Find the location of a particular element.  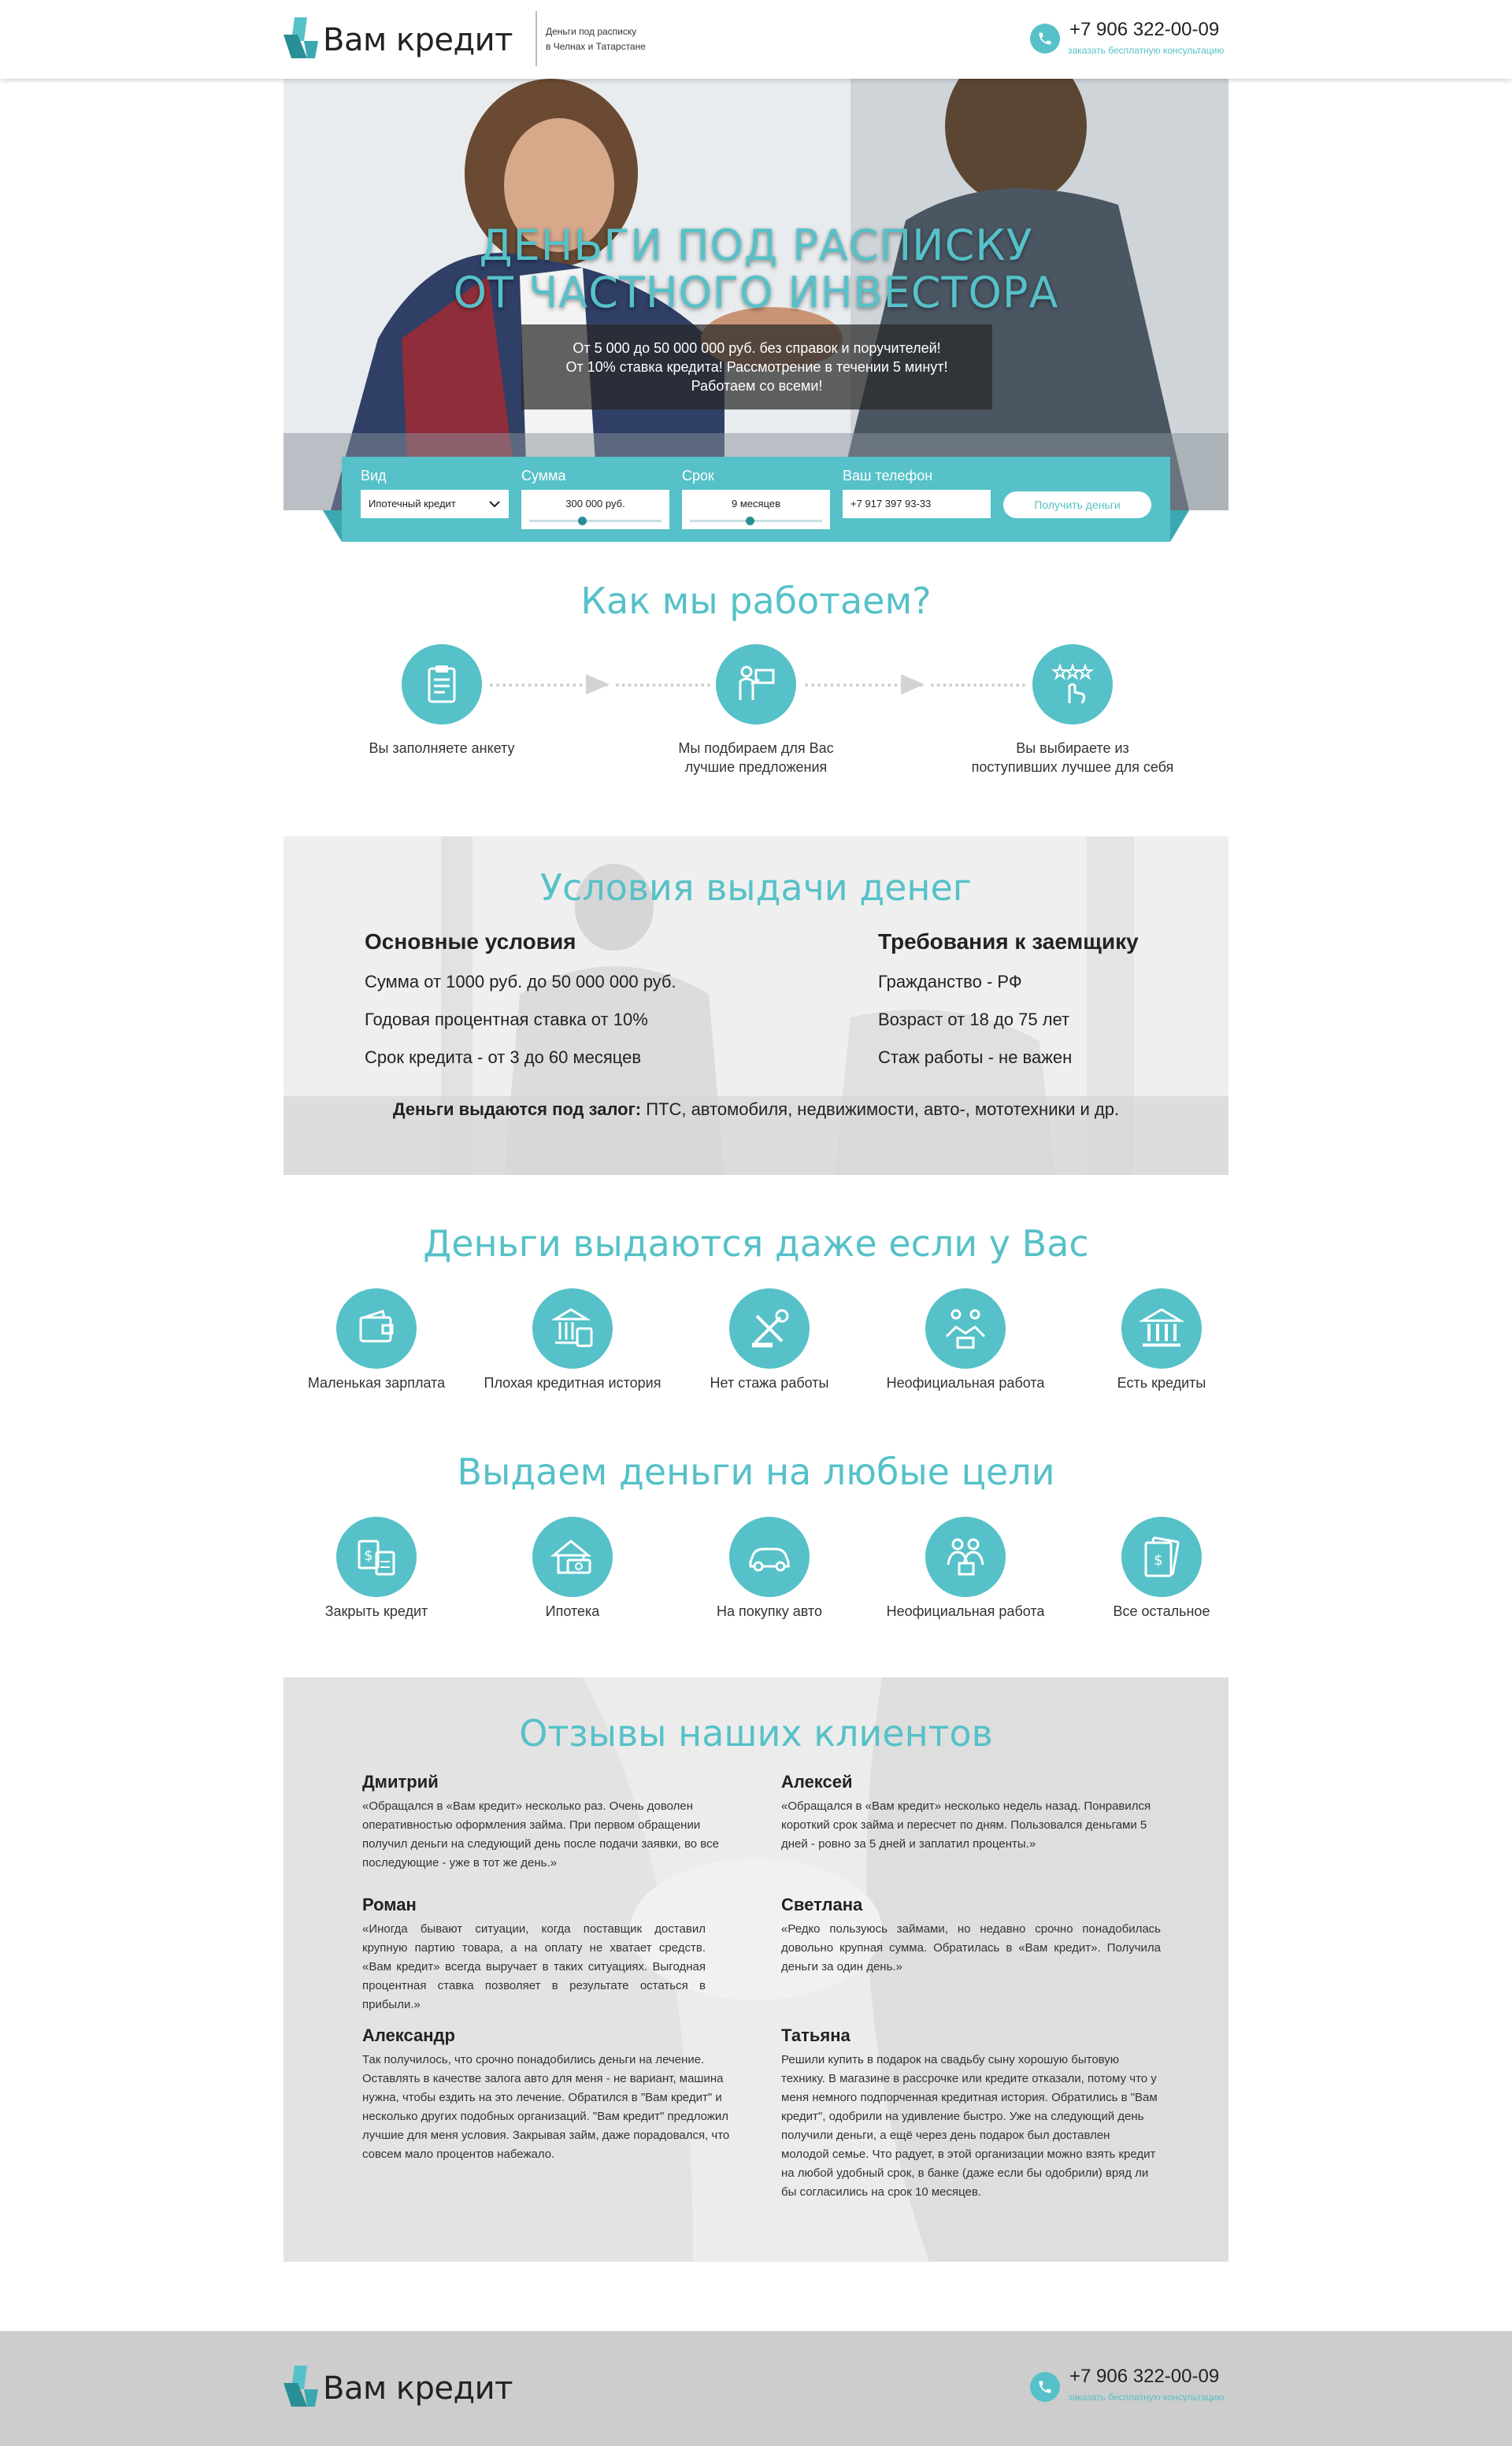

get-money-label: Получить деньги is located at coordinates (1077, 505).